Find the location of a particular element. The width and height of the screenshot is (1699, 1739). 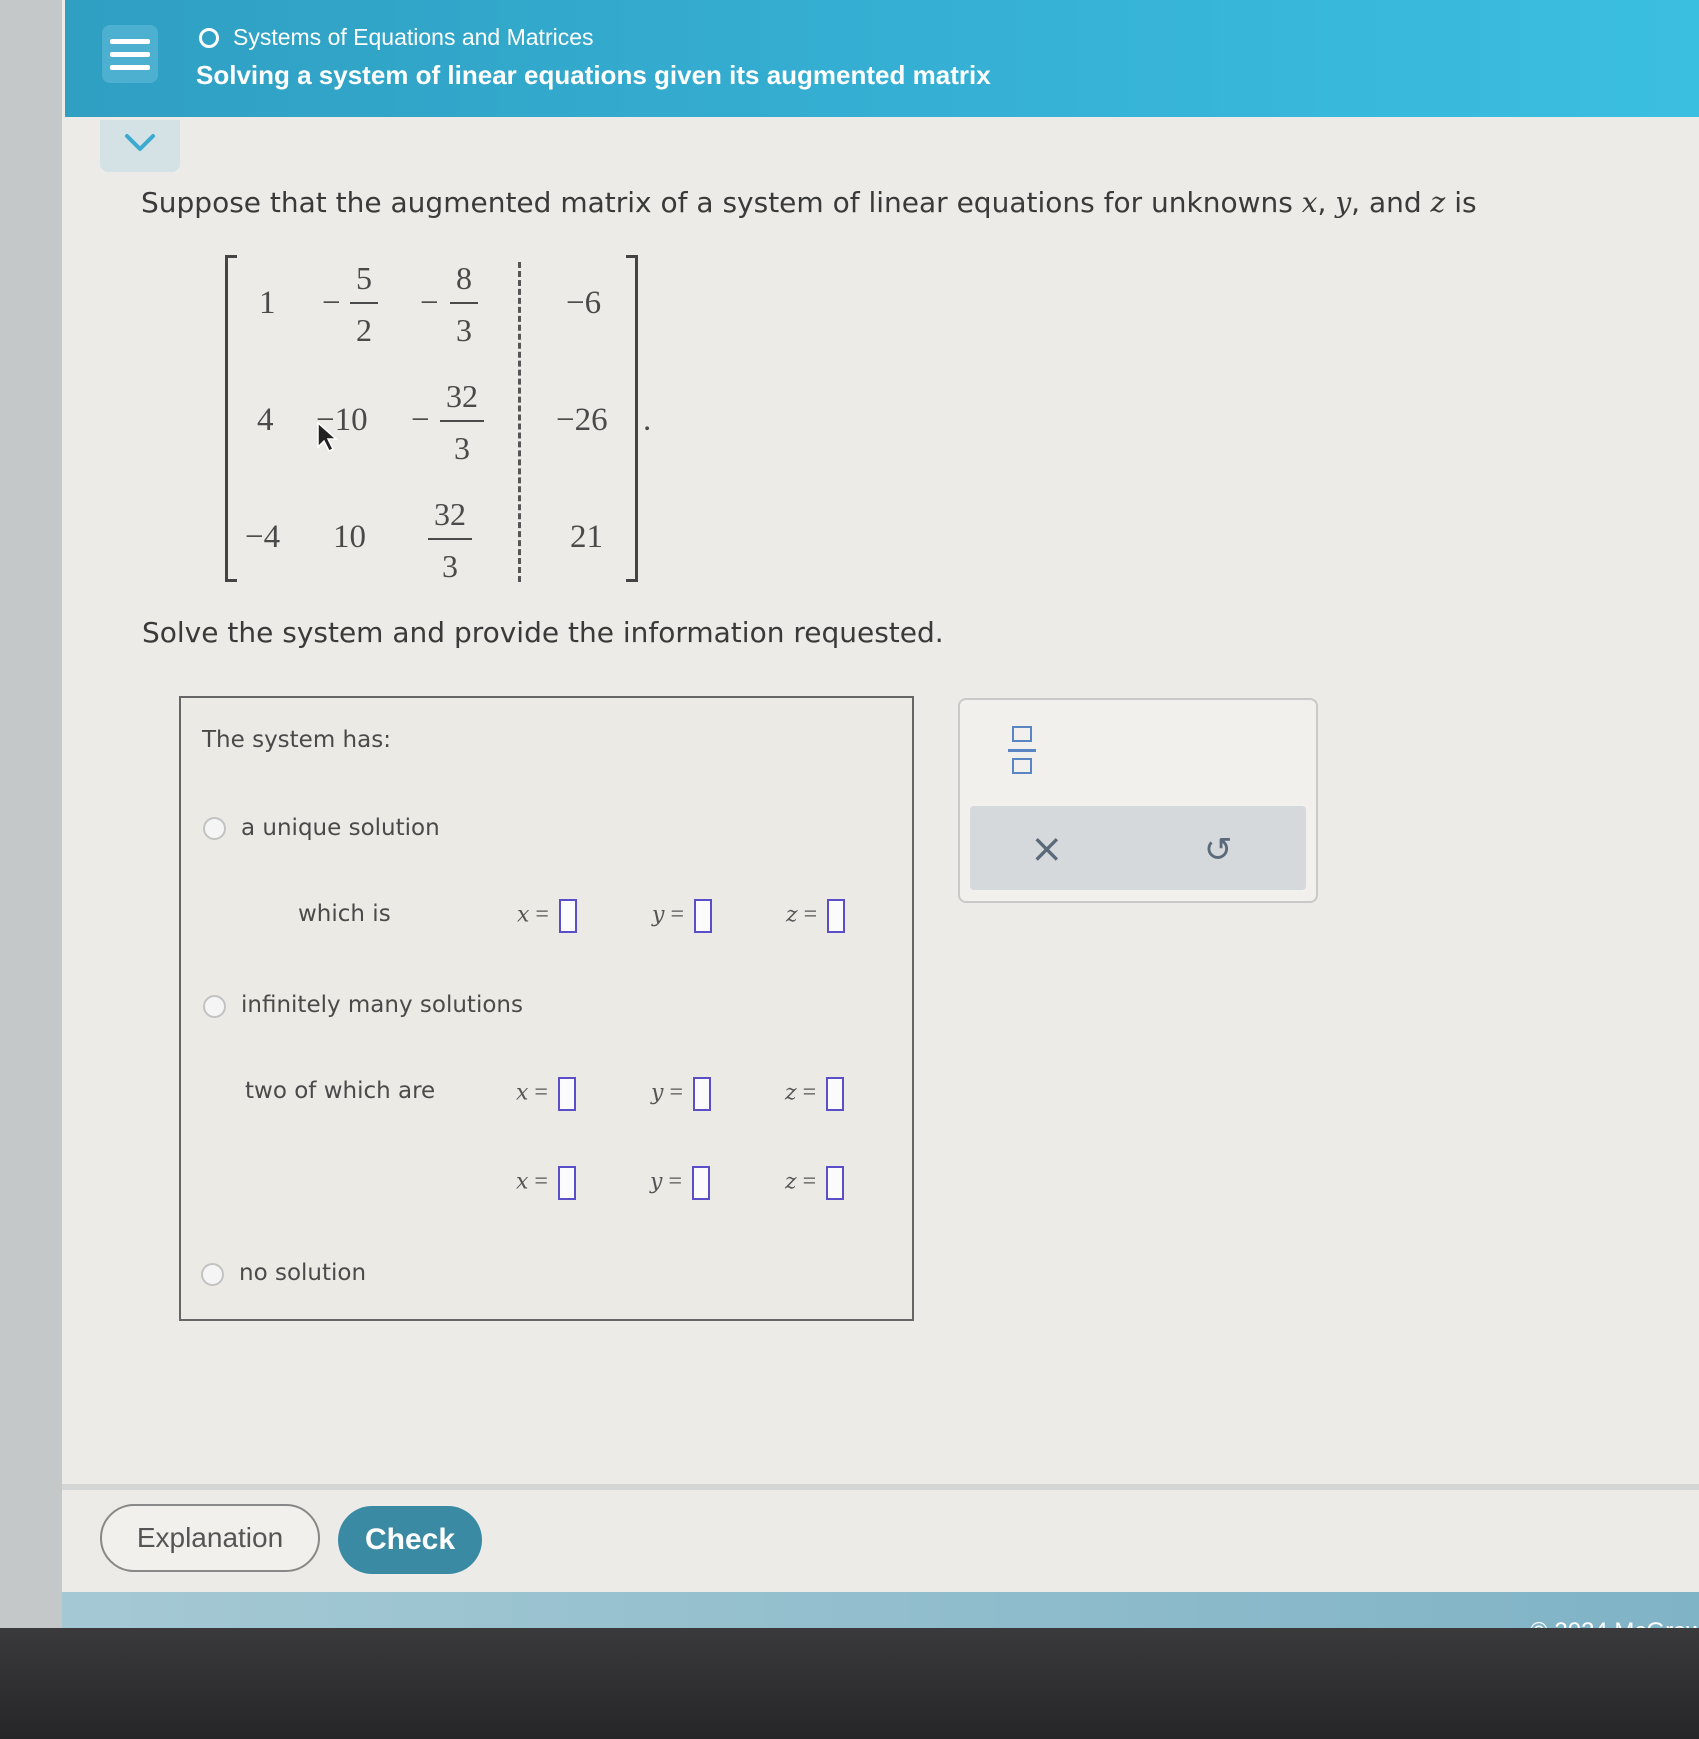

unique-y-equation: y = is located at coordinates (682, 916).